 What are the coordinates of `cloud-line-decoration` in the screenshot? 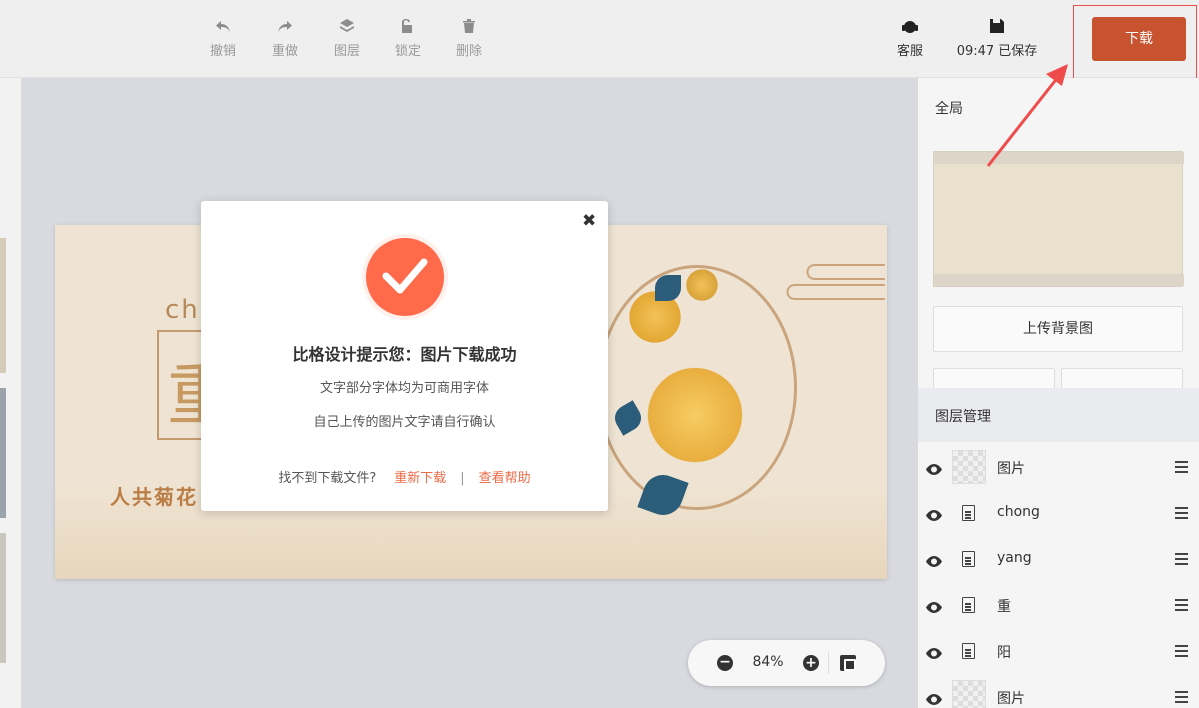 It's located at (835, 282).